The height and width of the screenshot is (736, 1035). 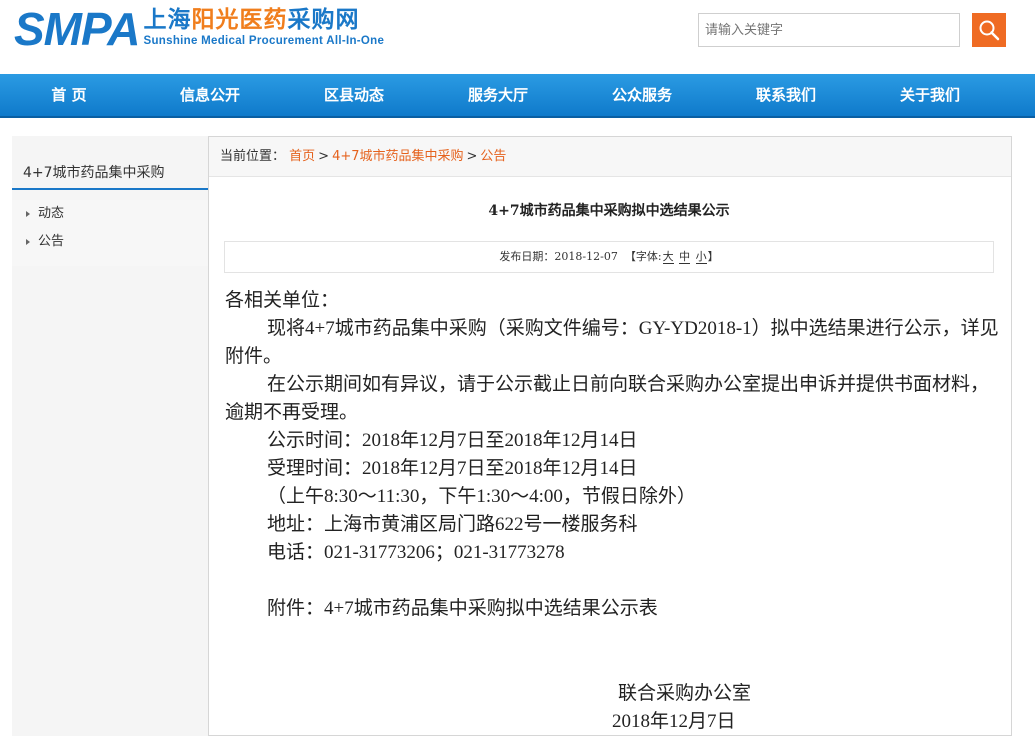 I want to click on breadcrumb: 当前位置： 首页 >4+7城市药品集中采购 > 公告, so click(x=610, y=157).